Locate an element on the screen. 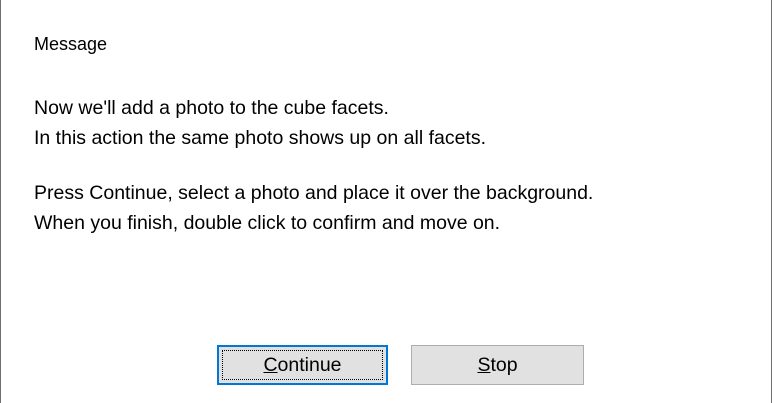 This screenshot has width=774, height=403. stop-button: Stop is located at coordinates (497, 365).